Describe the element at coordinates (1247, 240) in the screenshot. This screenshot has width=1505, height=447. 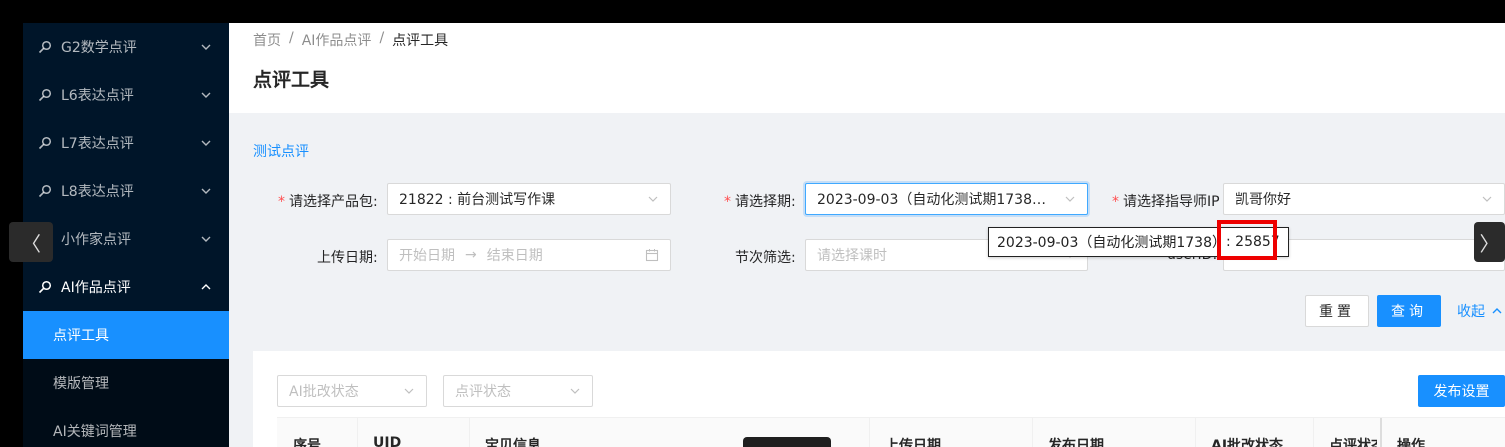
I see `highlight-box` at that location.